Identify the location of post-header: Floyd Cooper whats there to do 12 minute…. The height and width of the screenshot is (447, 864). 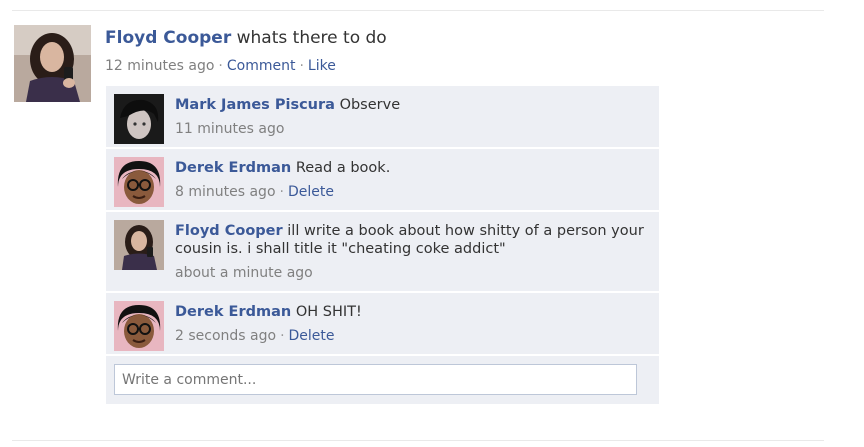
(455, 50).